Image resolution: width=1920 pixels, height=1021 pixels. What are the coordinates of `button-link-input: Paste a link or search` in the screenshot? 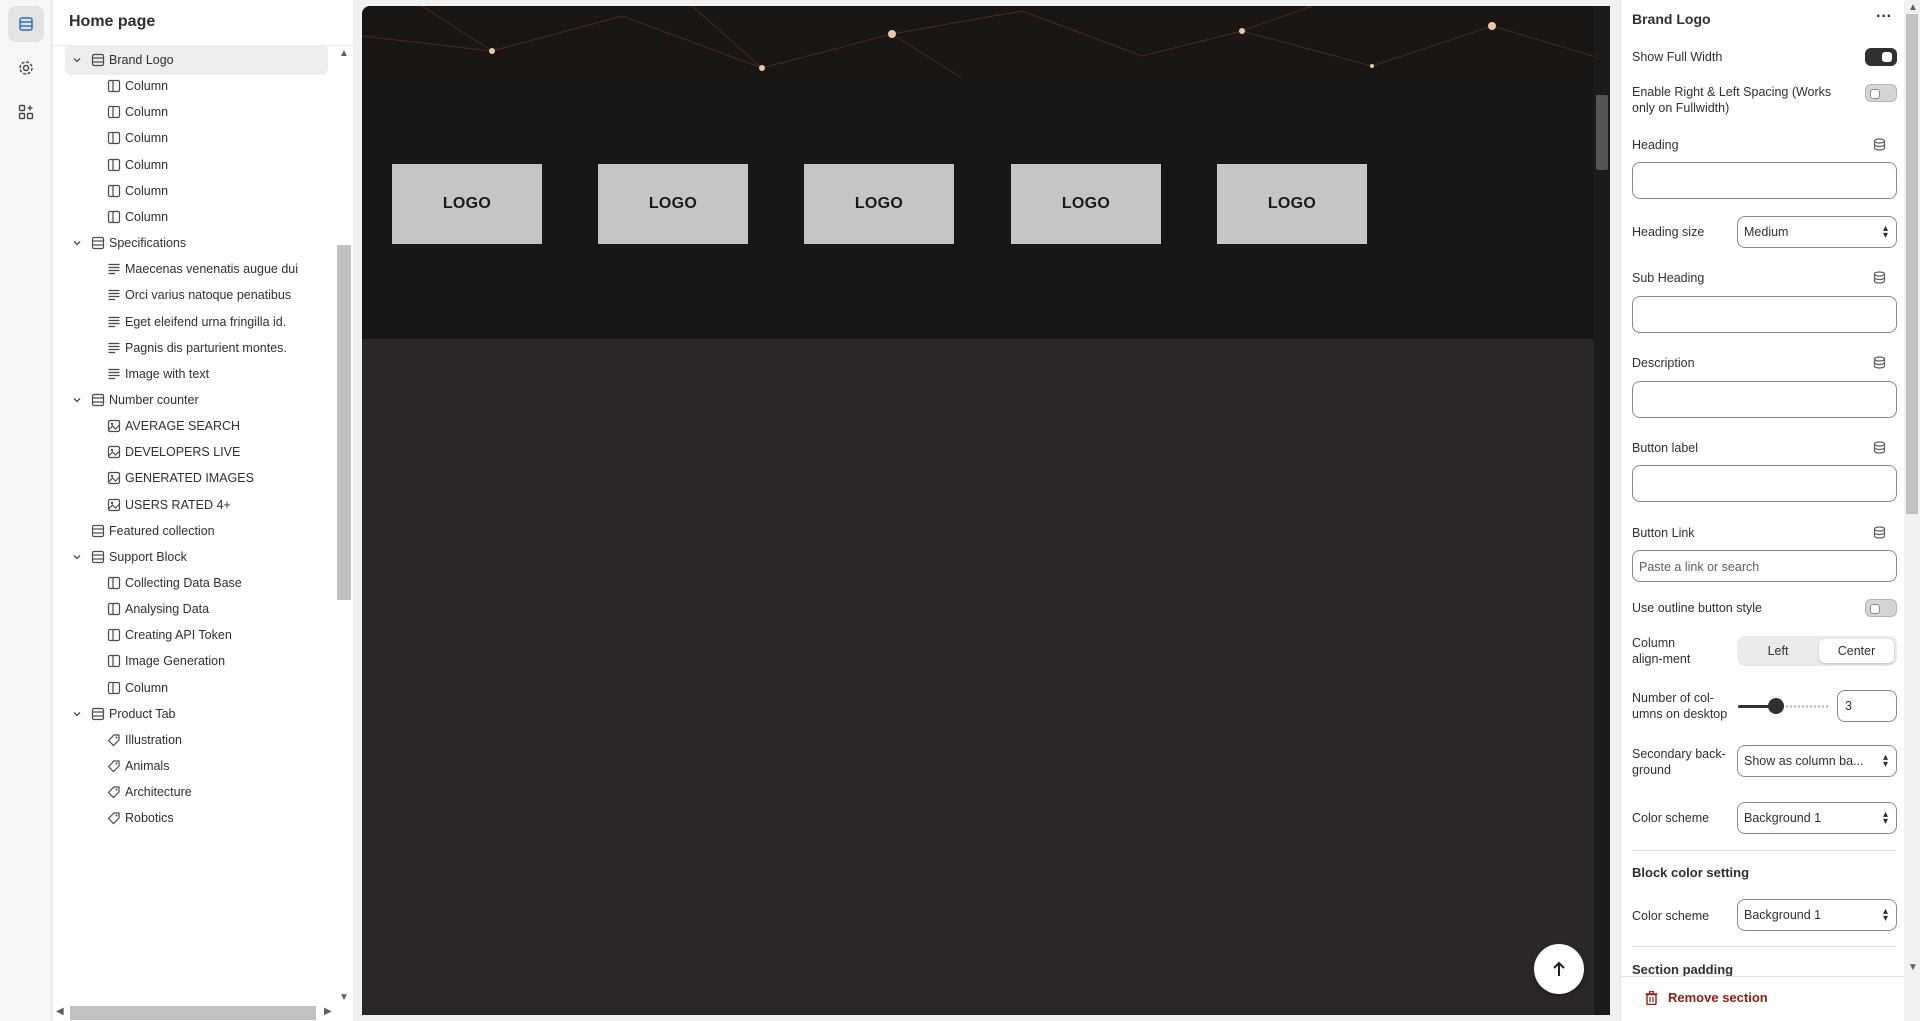 It's located at (1764, 566).